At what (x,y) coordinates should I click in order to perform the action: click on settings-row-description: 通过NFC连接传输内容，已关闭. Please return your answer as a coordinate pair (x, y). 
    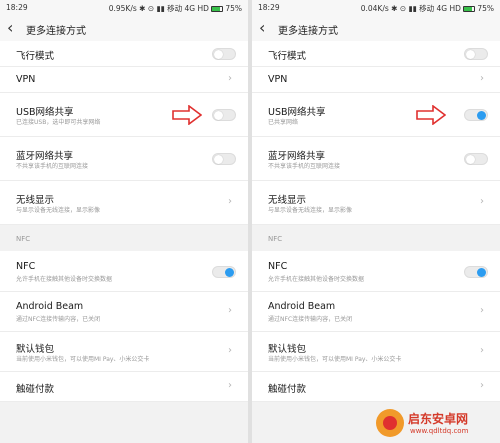
    Looking at the image, I should click on (58, 319).